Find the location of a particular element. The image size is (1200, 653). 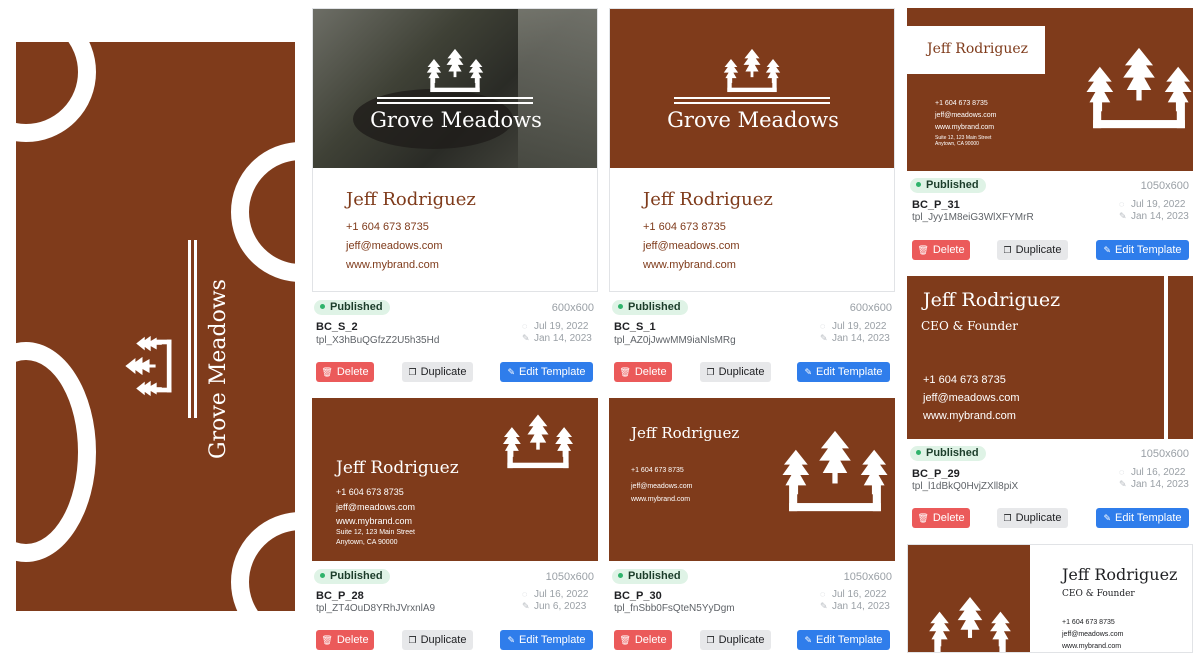

copy-icon: ❐ is located at coordinates (412, 372).